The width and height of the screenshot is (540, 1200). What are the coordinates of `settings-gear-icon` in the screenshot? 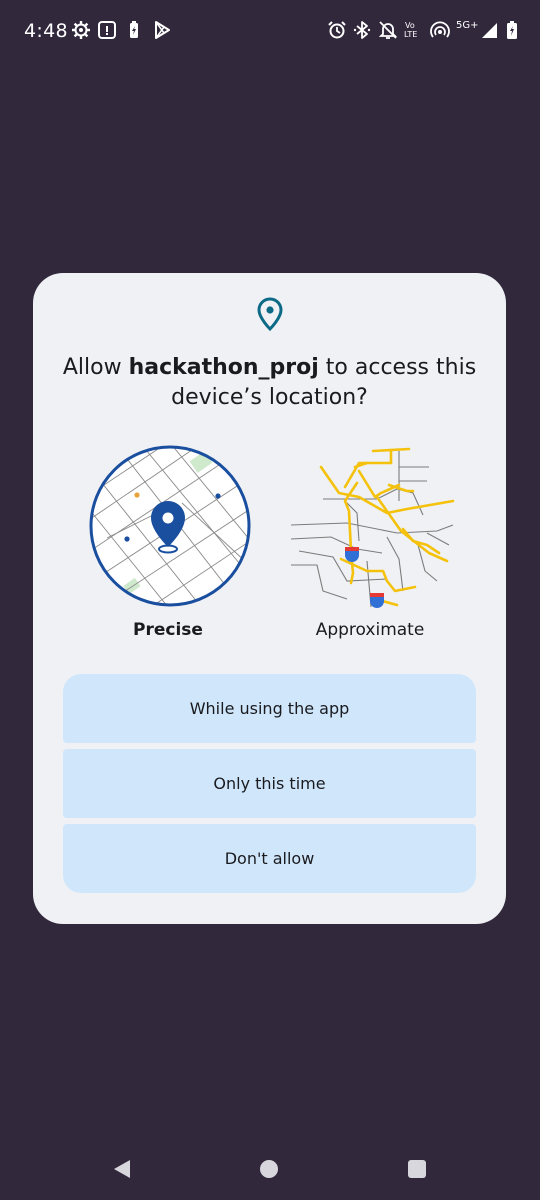 It's located at (81, 30).